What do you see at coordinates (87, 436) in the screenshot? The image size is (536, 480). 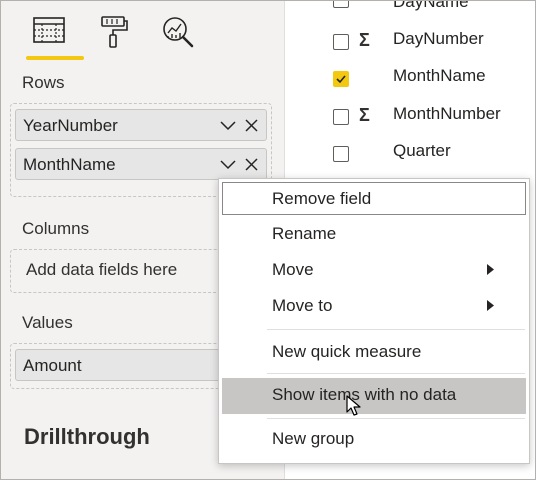 I see `drillthrough-heading: Drillthrough` at bounding box center [87, 436].